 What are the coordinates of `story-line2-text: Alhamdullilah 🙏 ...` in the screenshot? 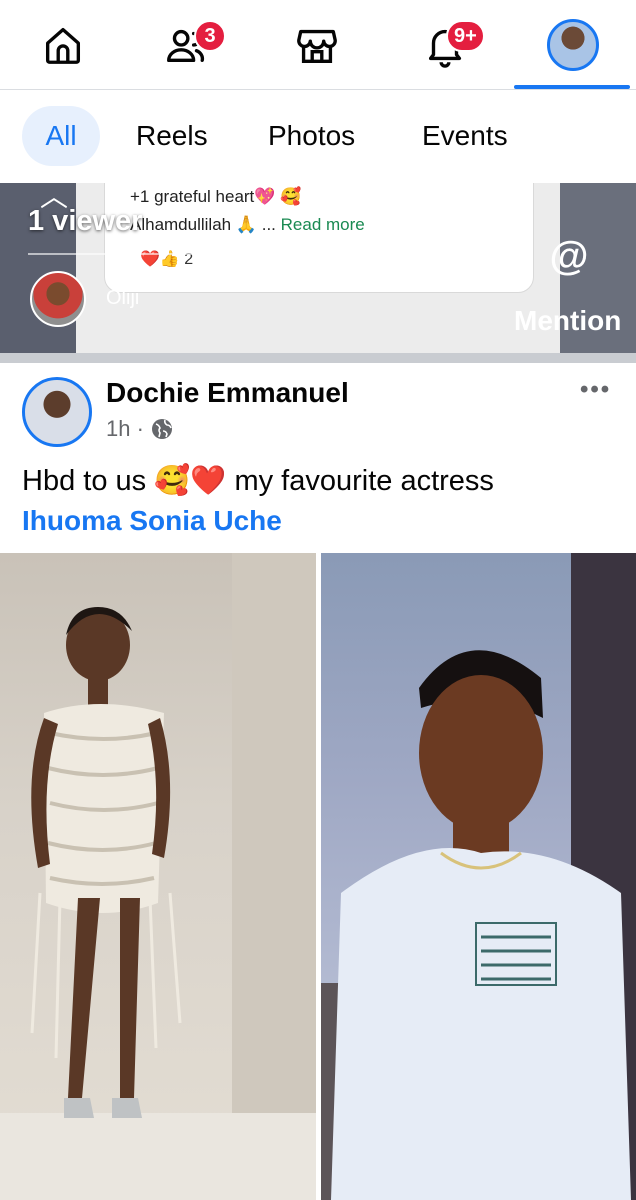 It's located at (203, 224).